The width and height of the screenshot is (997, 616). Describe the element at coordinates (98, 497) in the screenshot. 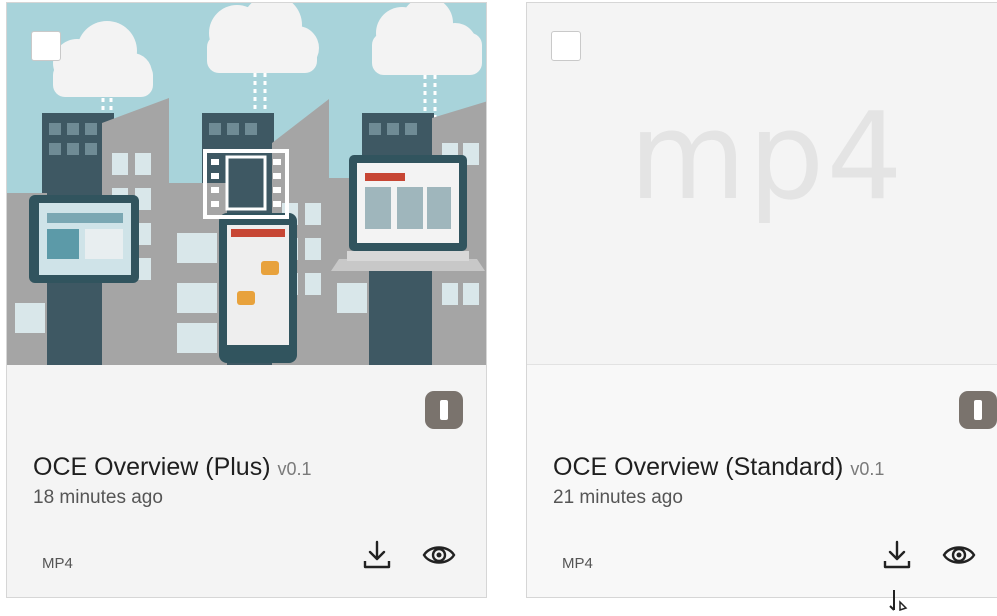

I see `modified-time: 18 minutes ago` at that location.